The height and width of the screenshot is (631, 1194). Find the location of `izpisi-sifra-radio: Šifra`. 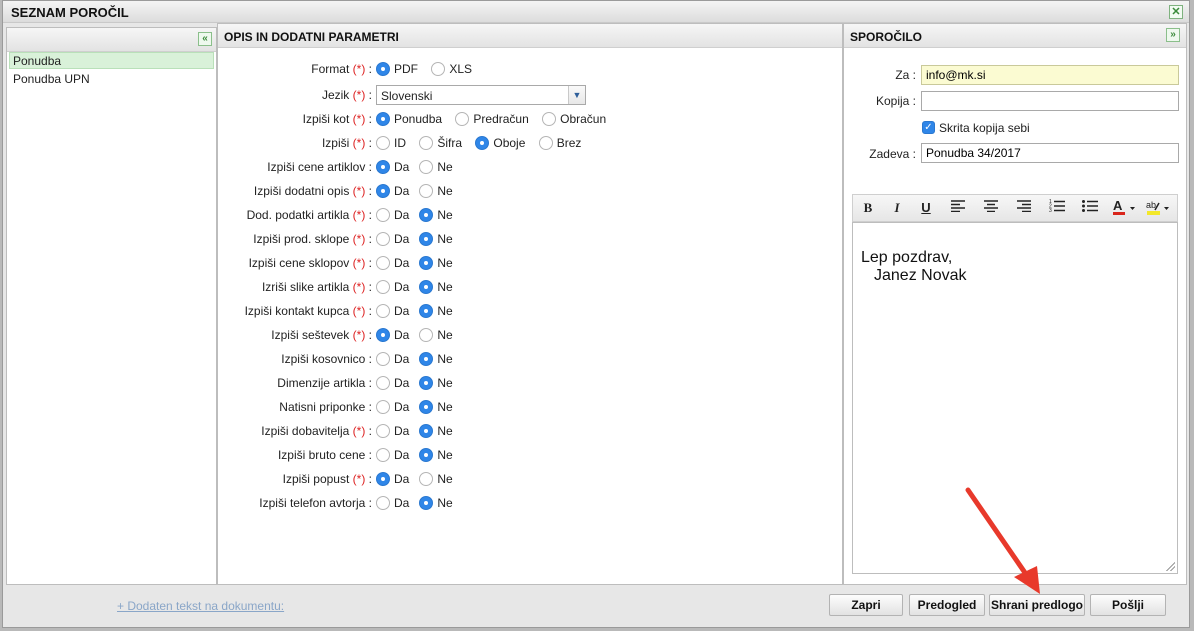

izpisi-sifra-radio: Šifra is located at coordinates (440, 143).